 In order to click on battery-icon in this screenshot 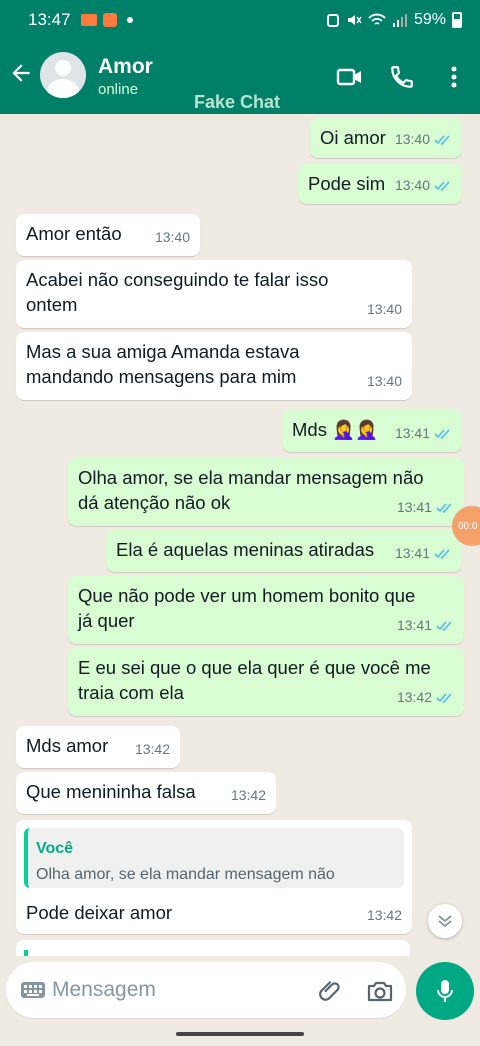, I will do `click(457, 20)`.